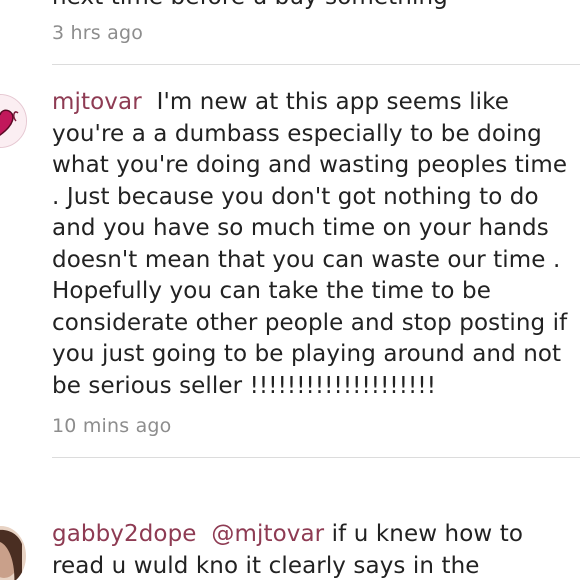 This screenshot has width=580, height=580. Describe the element at coordinates (98, 33) in the screenshot. I see `comment-timestamp: 3 hrs ago` at that location.